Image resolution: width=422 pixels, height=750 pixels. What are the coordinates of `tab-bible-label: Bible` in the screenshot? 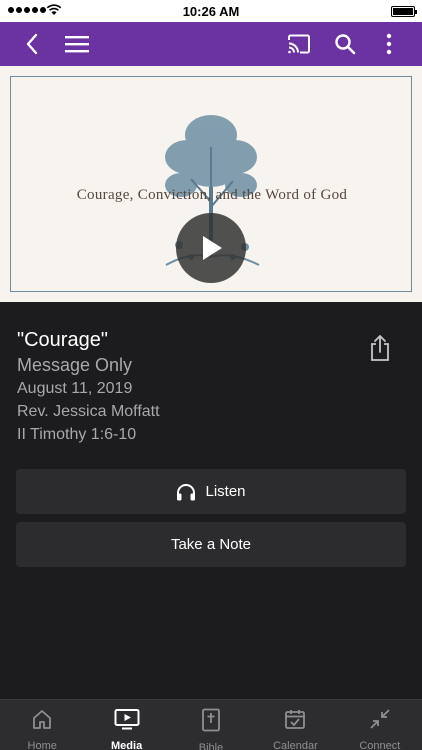 It's located at (211, 746).